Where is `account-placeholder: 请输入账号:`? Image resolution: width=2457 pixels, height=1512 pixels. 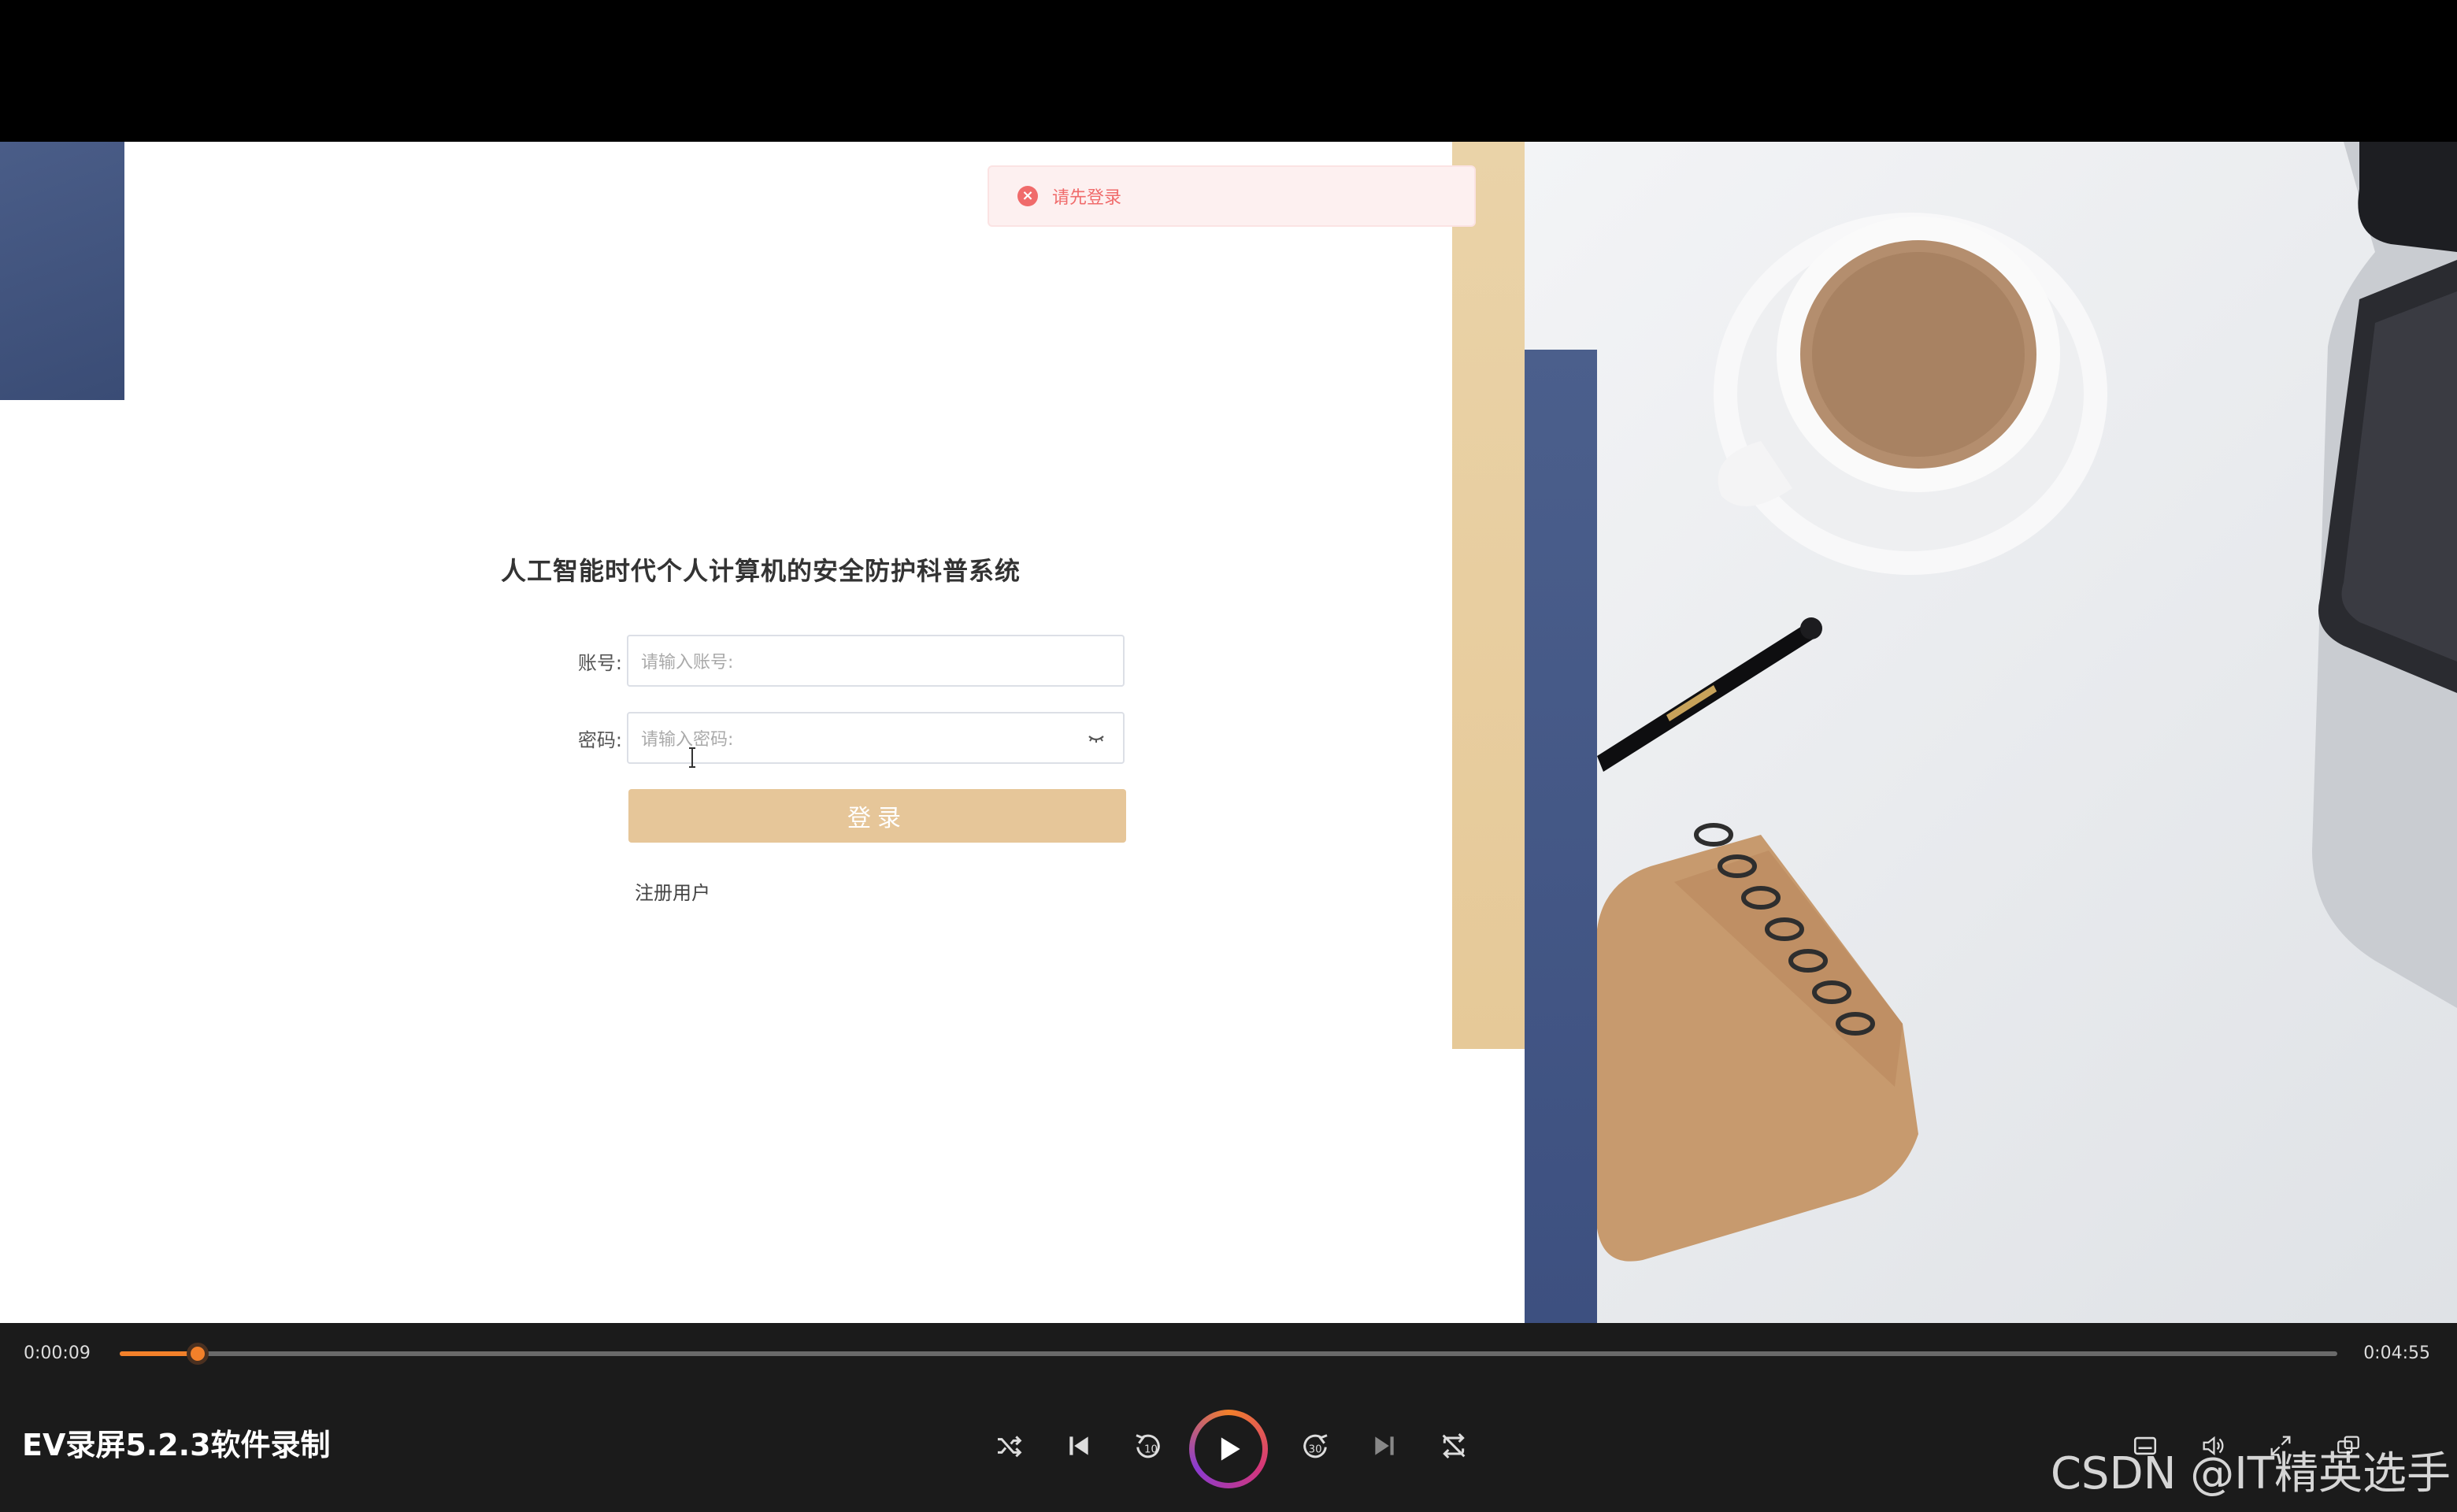 account-placeholder: 请输入账号: is located at coordinates (687, 663).